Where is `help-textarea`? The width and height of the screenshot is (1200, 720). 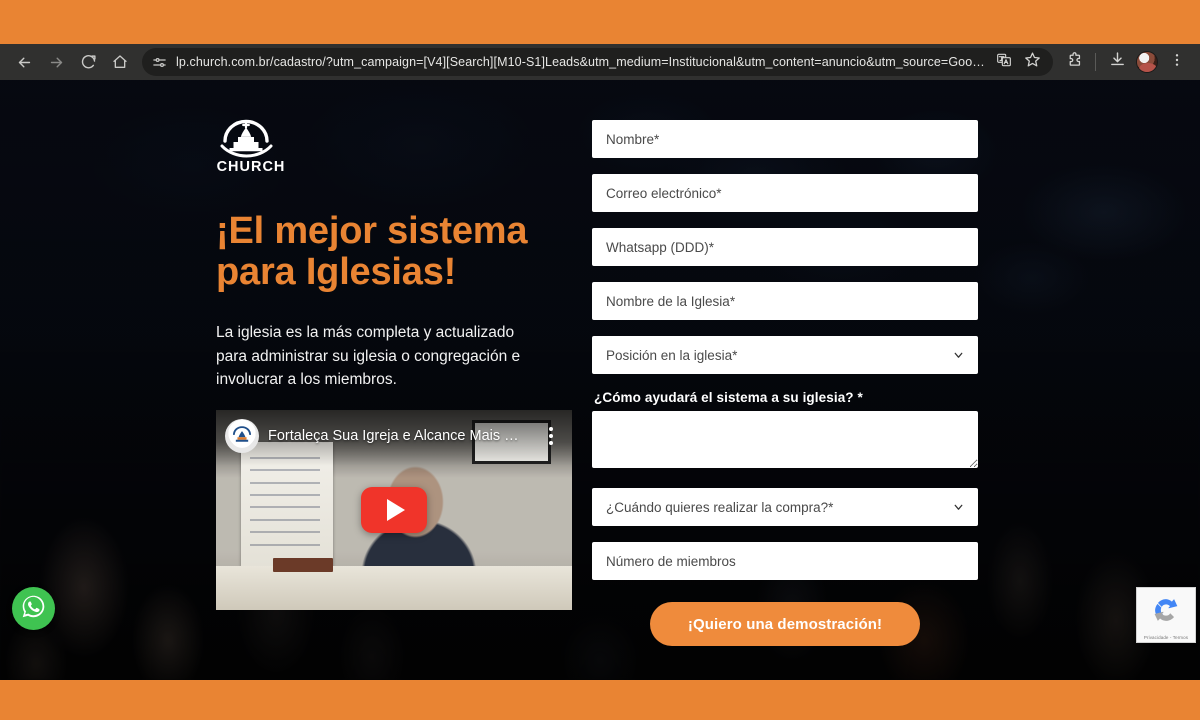
help-textarea is located at coordinates (785, 439).